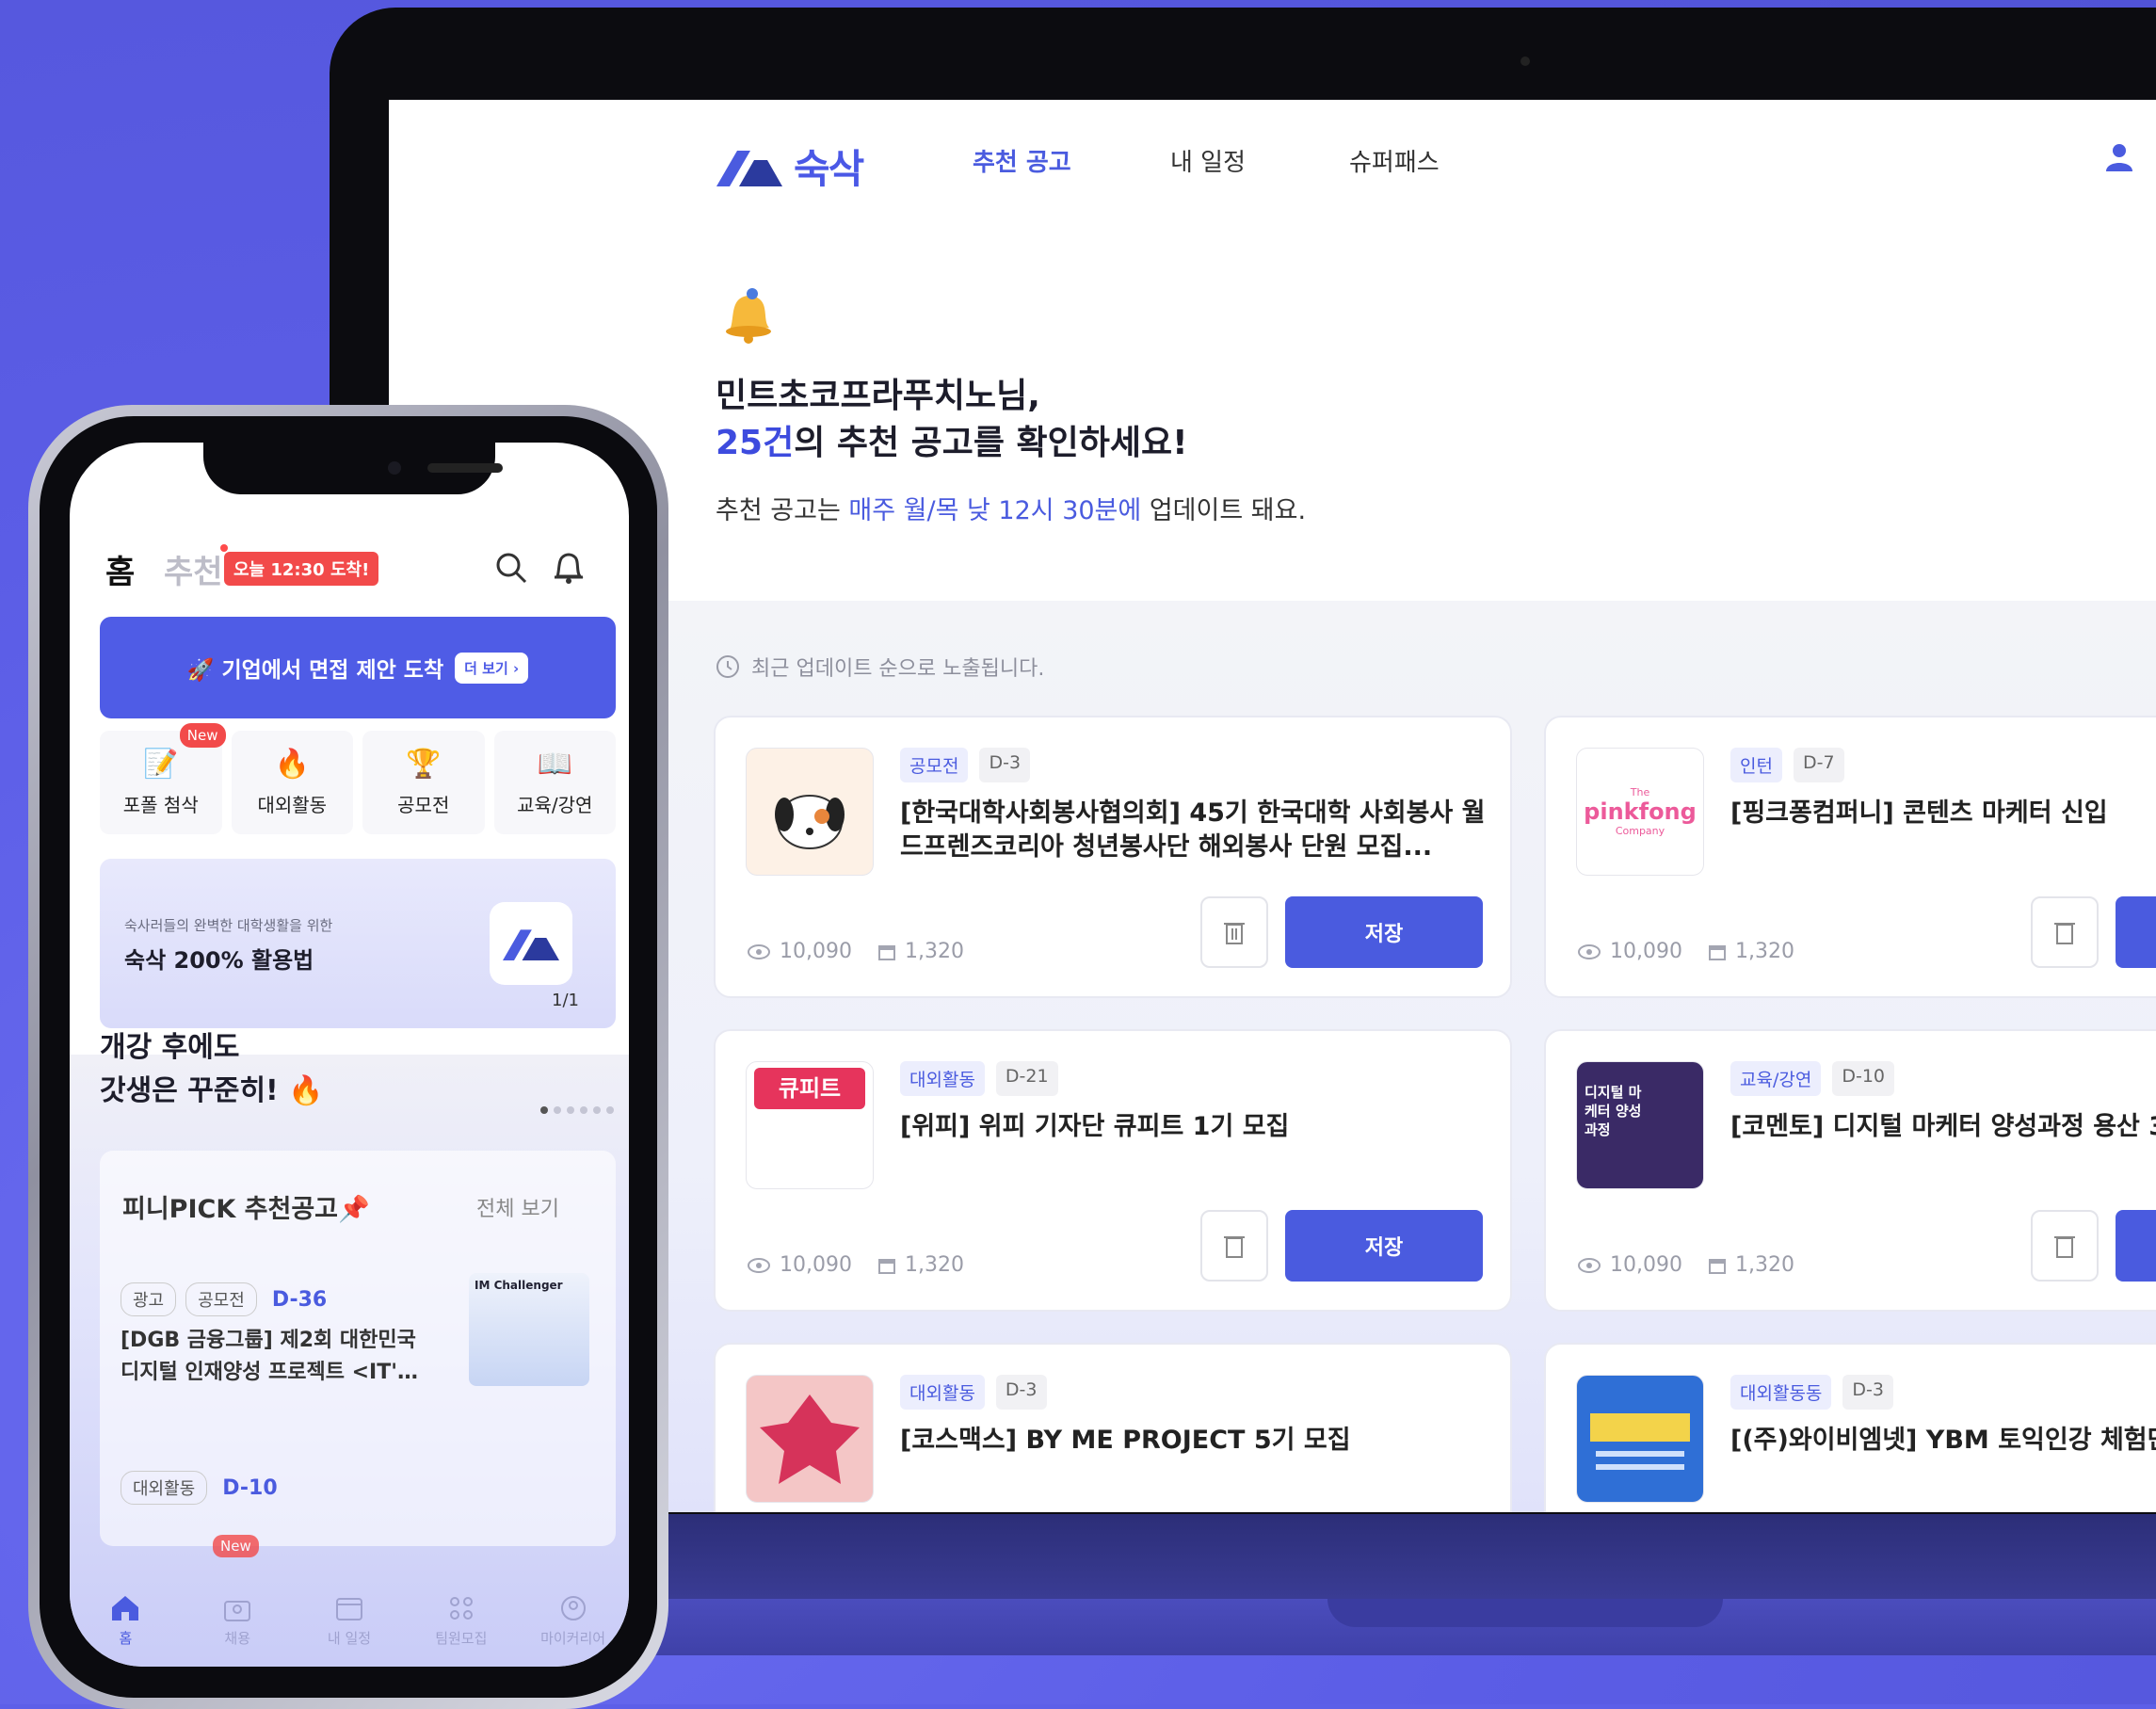  What do you see at coordinates (315, 671) in the screenshot?
I see `banner-text: 🚀 기업에서 면접 제안 도착` at bounding box center [315, 671].